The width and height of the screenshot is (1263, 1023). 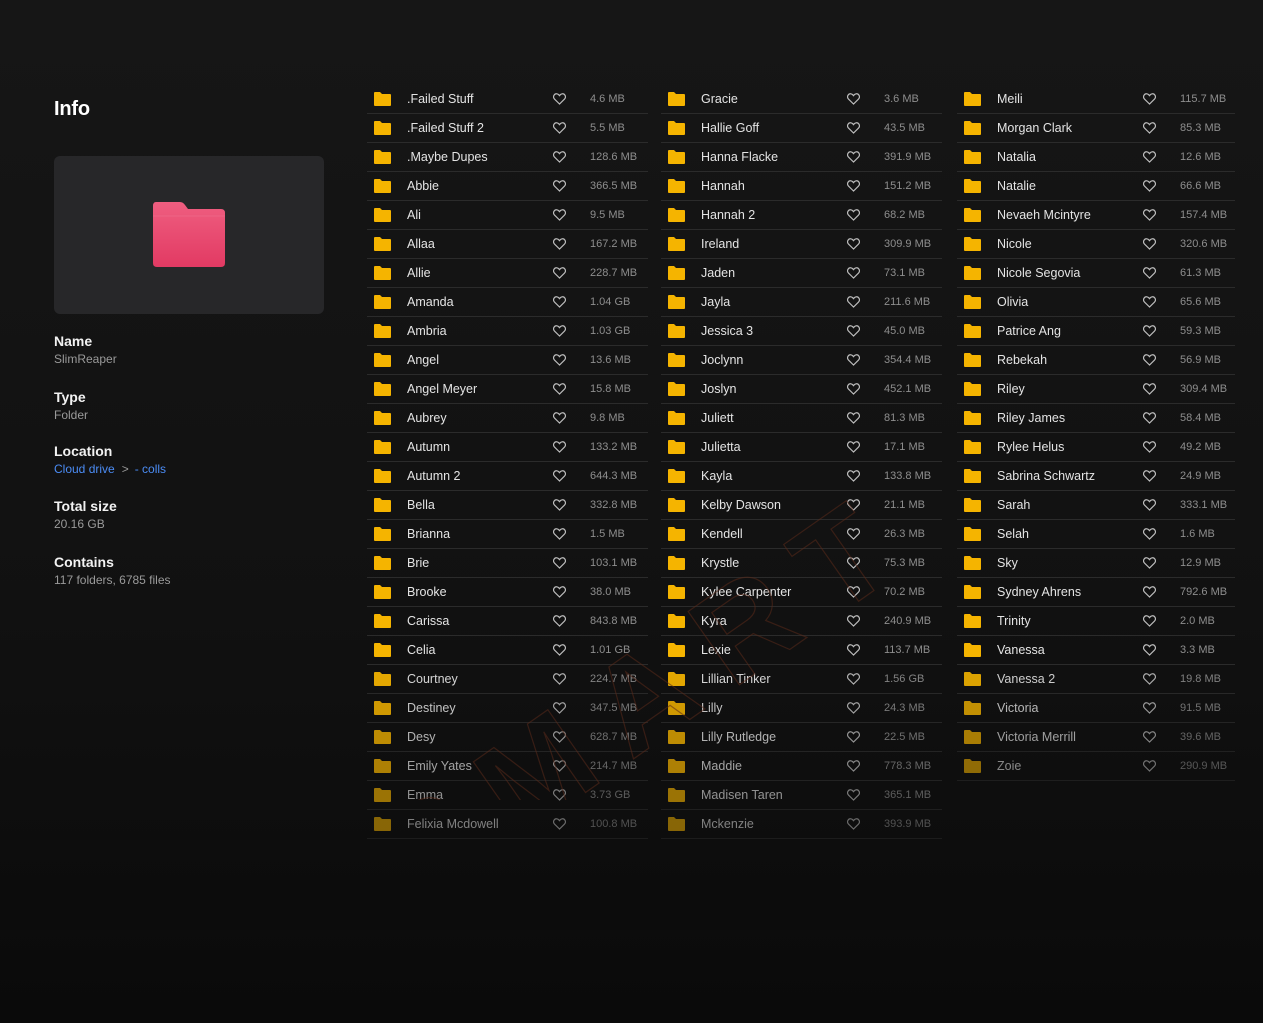 What do you see at coordinates (507, 679) in the screenshot?
I see `folder-row-courtney: Courtney 224.7 MB` at bounding box center [507, 679].